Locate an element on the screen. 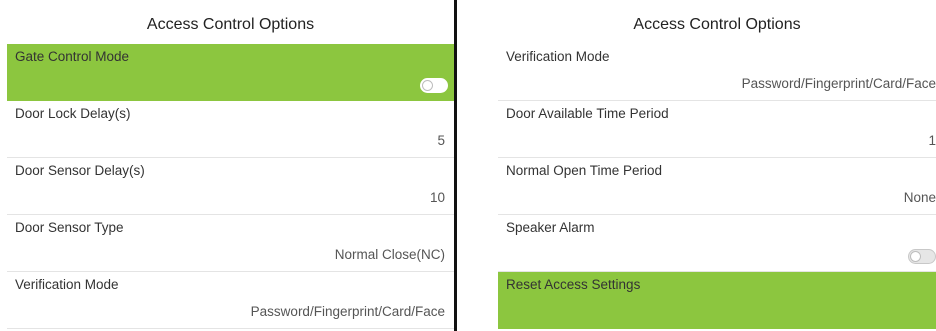 This screenshot has width=936, height=331. row-label: Door Sensor Type is located at coordinates (69, 227).